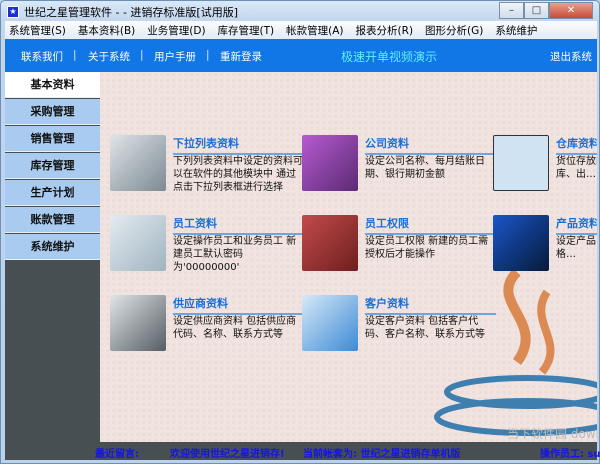  What do you see at coordinates (235, 328) in the screenshot?
I see `card-desc: 设定供应商资料 包括供应商代码、名称、联系方式等` at bounding box center [235, 328].